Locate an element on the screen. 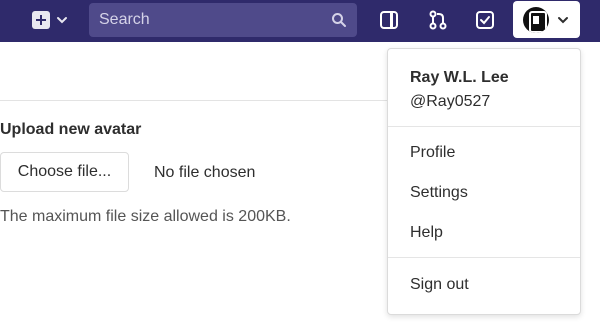 This screenshot has height=328, width=600. user-menu-button is located at coordinates (546, 19).